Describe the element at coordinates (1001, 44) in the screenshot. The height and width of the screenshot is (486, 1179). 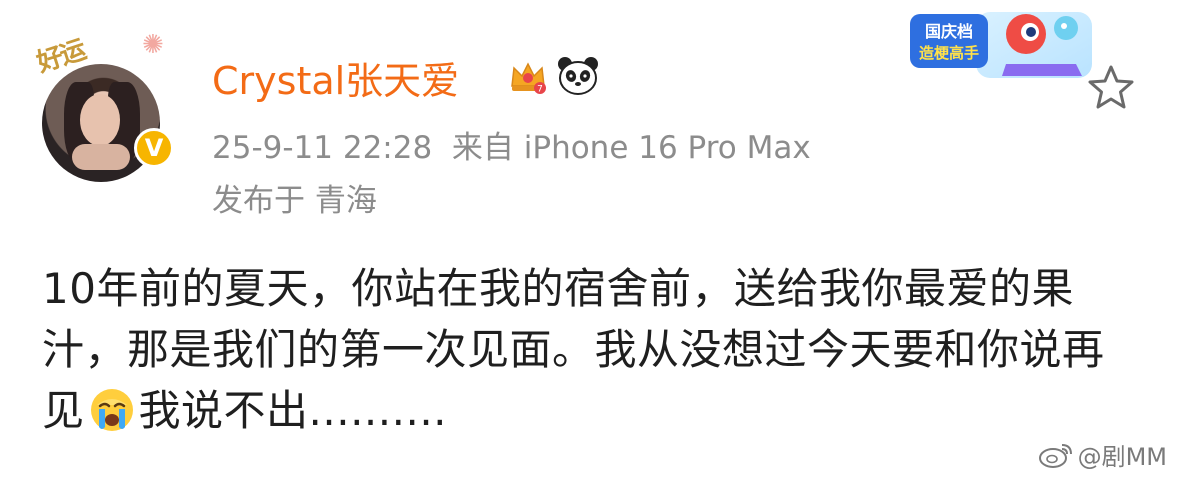
I see `event-badge-icon: 国庆档 造梗高手` at that location.